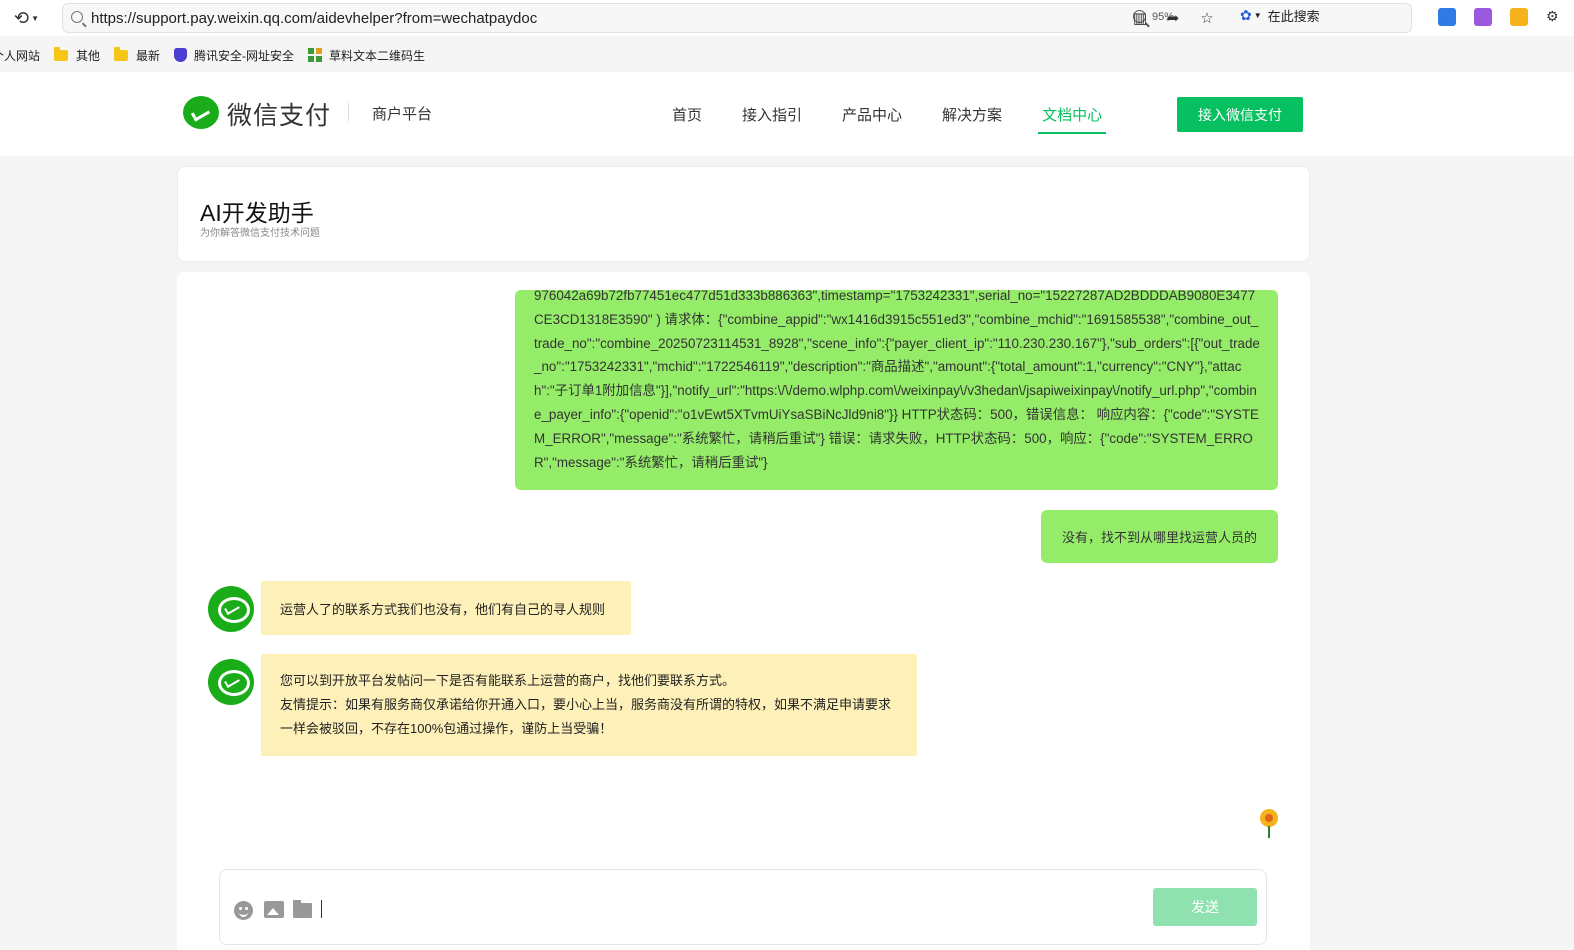  I want to click on search-engine-box: ✿ ▼ 在此搜索, so click(1280, 15).